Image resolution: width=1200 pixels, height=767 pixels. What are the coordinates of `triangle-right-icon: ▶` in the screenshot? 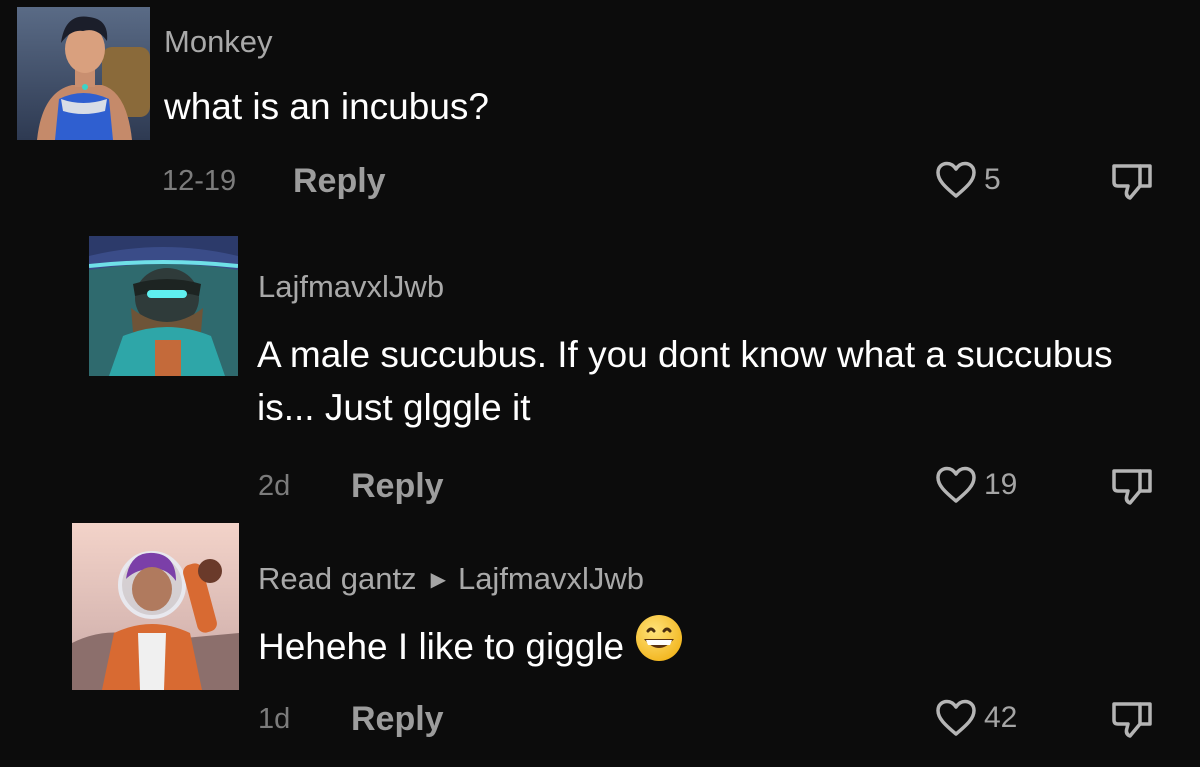 It's located at (438, 580).